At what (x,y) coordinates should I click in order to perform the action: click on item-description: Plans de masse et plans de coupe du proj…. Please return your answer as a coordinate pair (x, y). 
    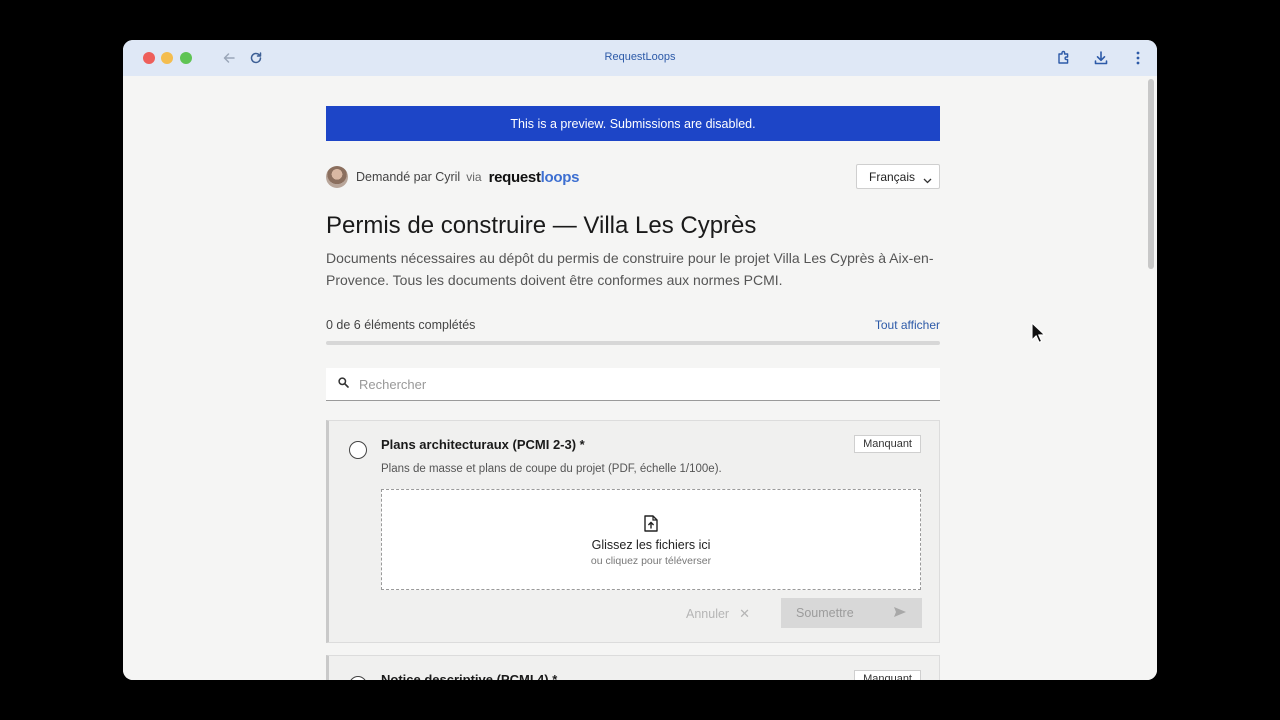
    Looking at the image, I should click on (551, 469).